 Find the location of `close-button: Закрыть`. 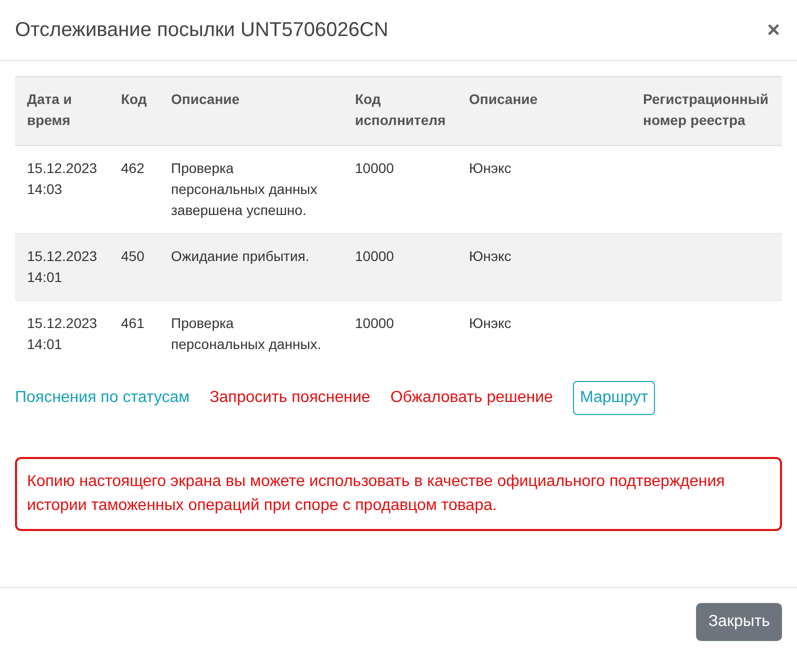

close-button: Закрыть is located at coordinates (739, 622).